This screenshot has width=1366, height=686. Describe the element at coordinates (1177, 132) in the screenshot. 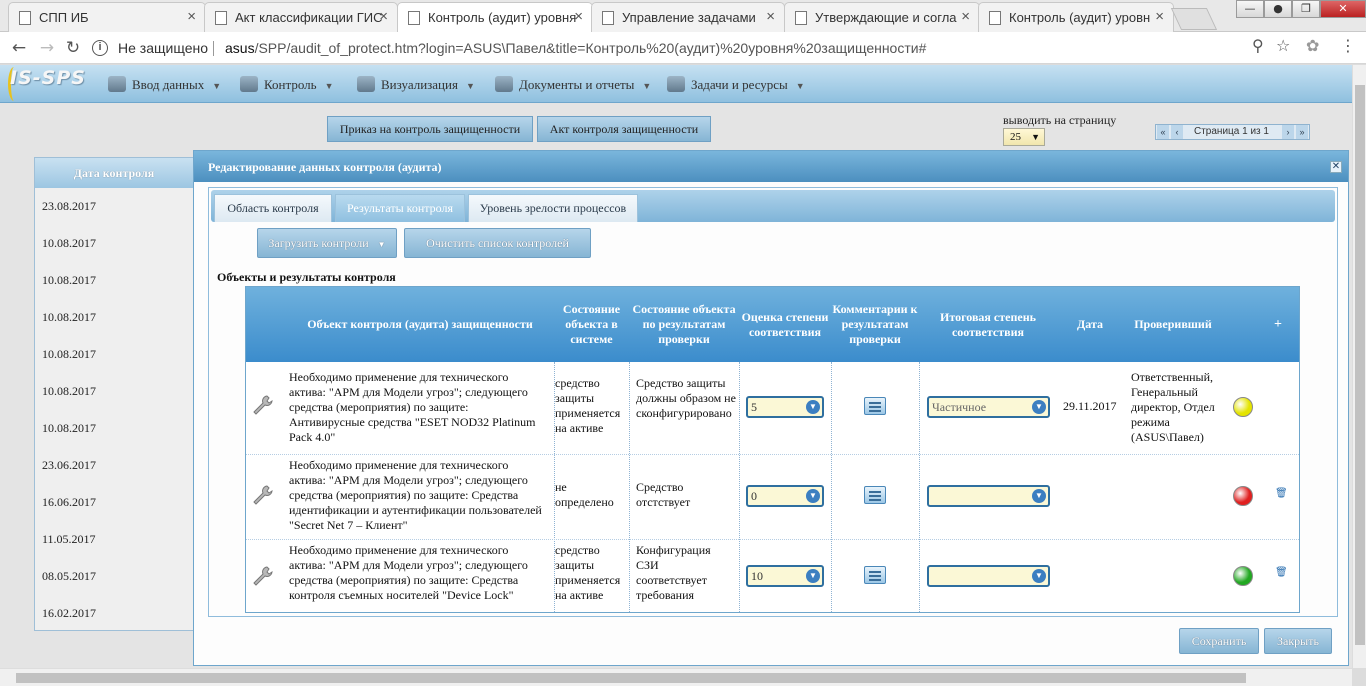

I see `prev-page-icon: ‹` at that location.